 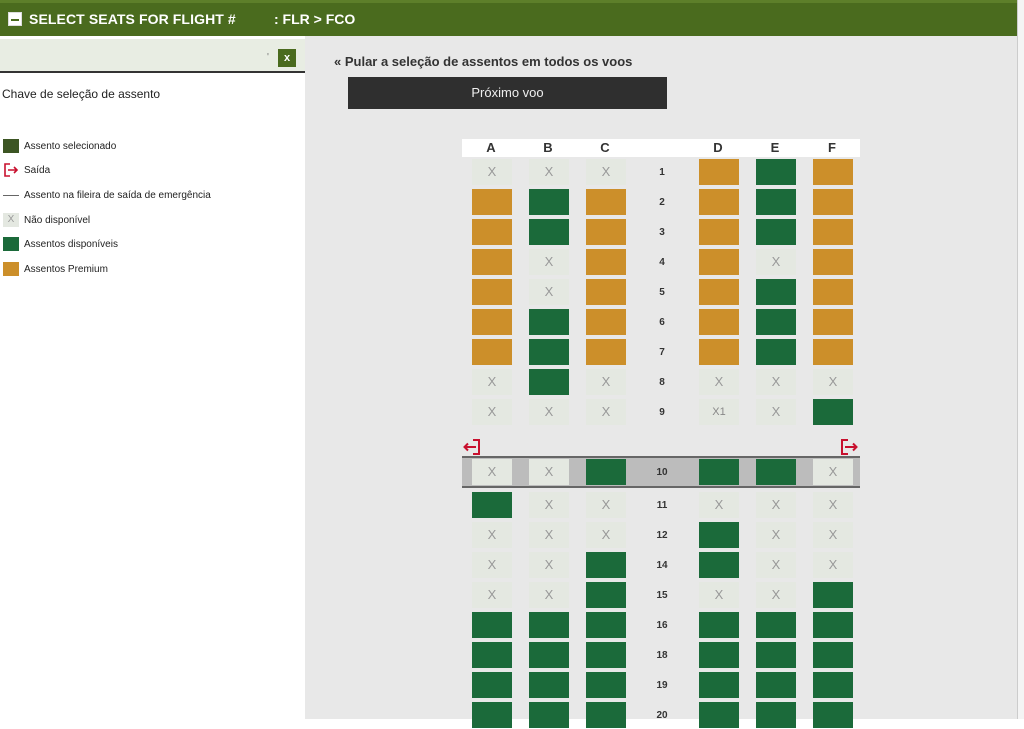 What do you see at coordinates (662, 625) in the screenshot?
I see `row-number: 16` at bounding box center [662, 625].